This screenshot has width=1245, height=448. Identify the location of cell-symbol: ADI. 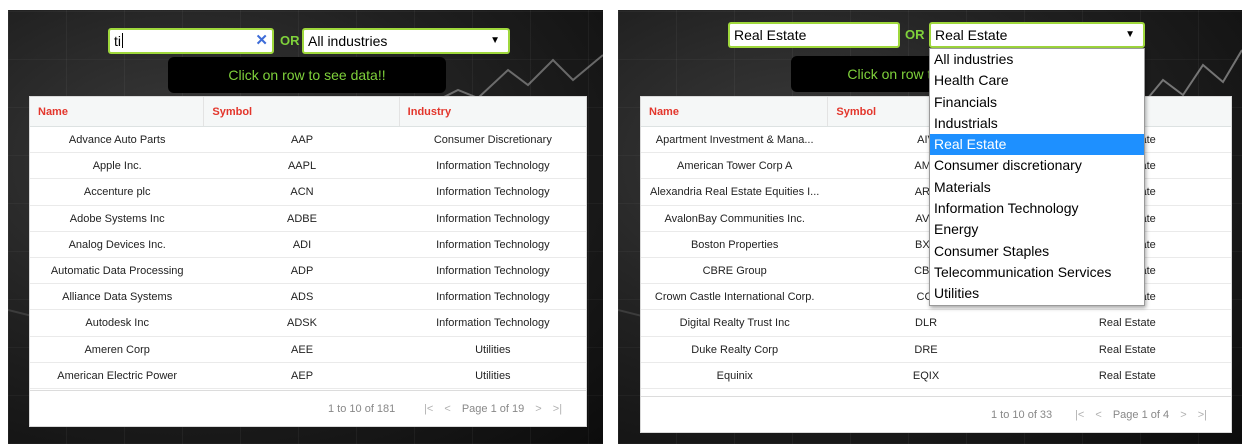
(302, 244).